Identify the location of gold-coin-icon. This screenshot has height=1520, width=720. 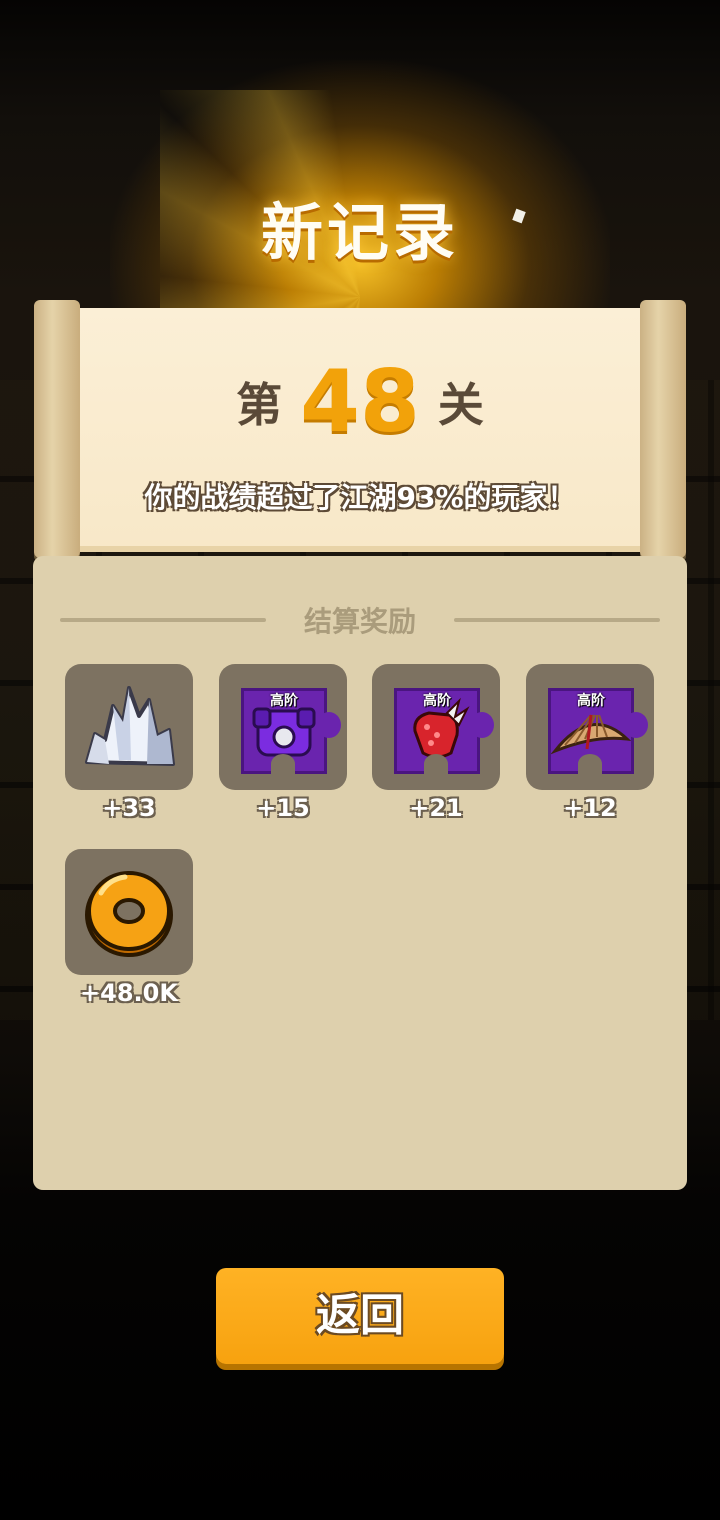
(129, 914).